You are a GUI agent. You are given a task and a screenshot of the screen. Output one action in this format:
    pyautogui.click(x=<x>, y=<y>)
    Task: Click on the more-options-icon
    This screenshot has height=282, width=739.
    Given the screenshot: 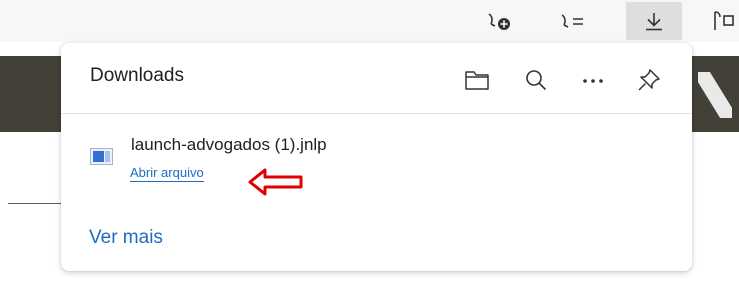 What is the action you would take?
    pyautogui.click(x=593, y=80)
    